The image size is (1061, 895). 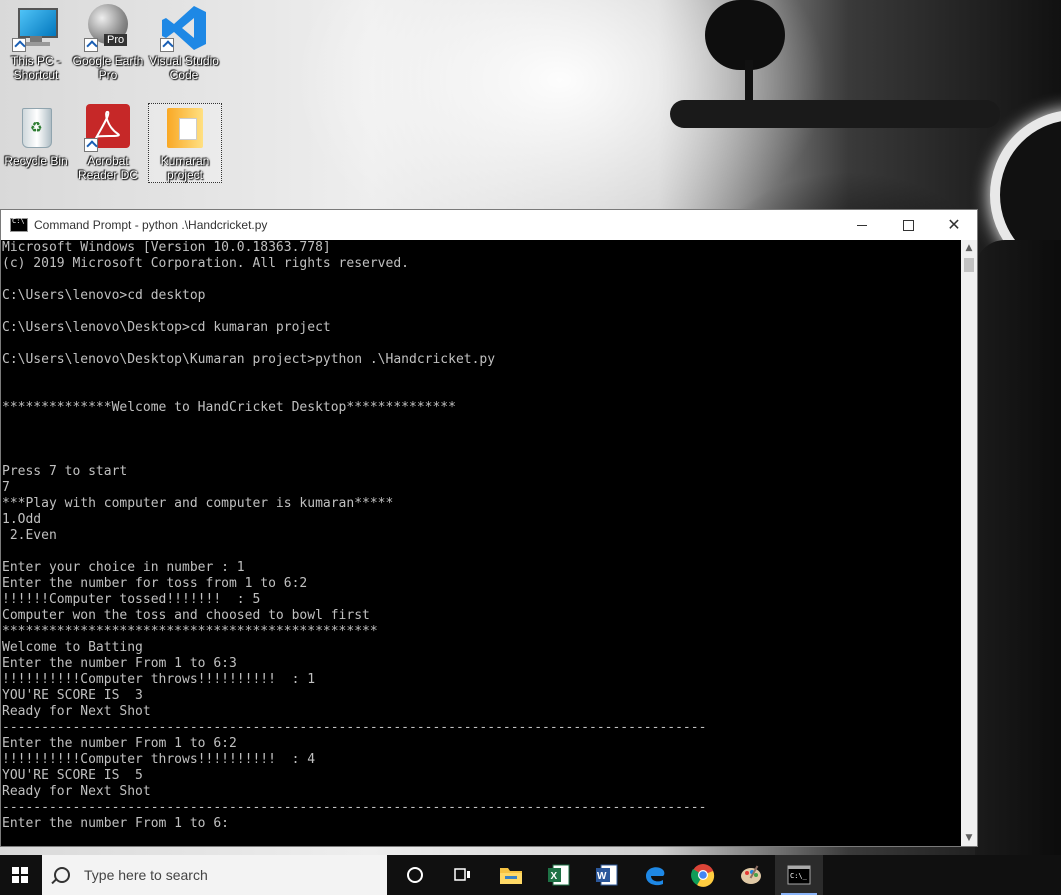 I want to click on close-icon: ✕, so click(x=954, y=224).